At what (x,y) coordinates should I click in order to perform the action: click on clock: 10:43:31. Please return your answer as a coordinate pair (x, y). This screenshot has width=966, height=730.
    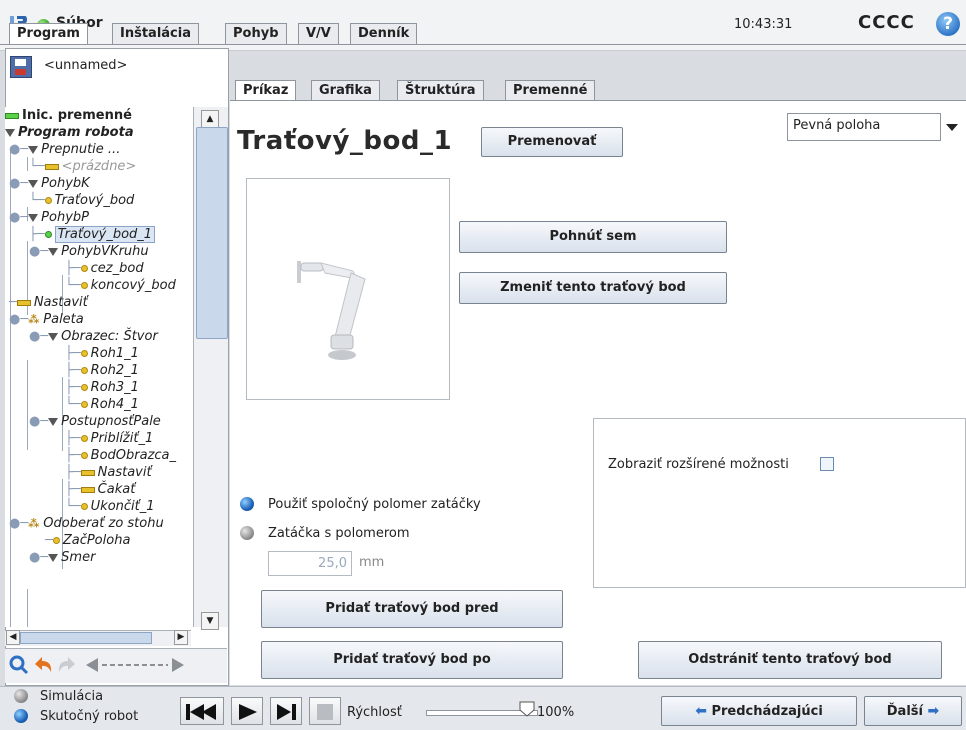
    Looking at the image, I should click on (763, 24).